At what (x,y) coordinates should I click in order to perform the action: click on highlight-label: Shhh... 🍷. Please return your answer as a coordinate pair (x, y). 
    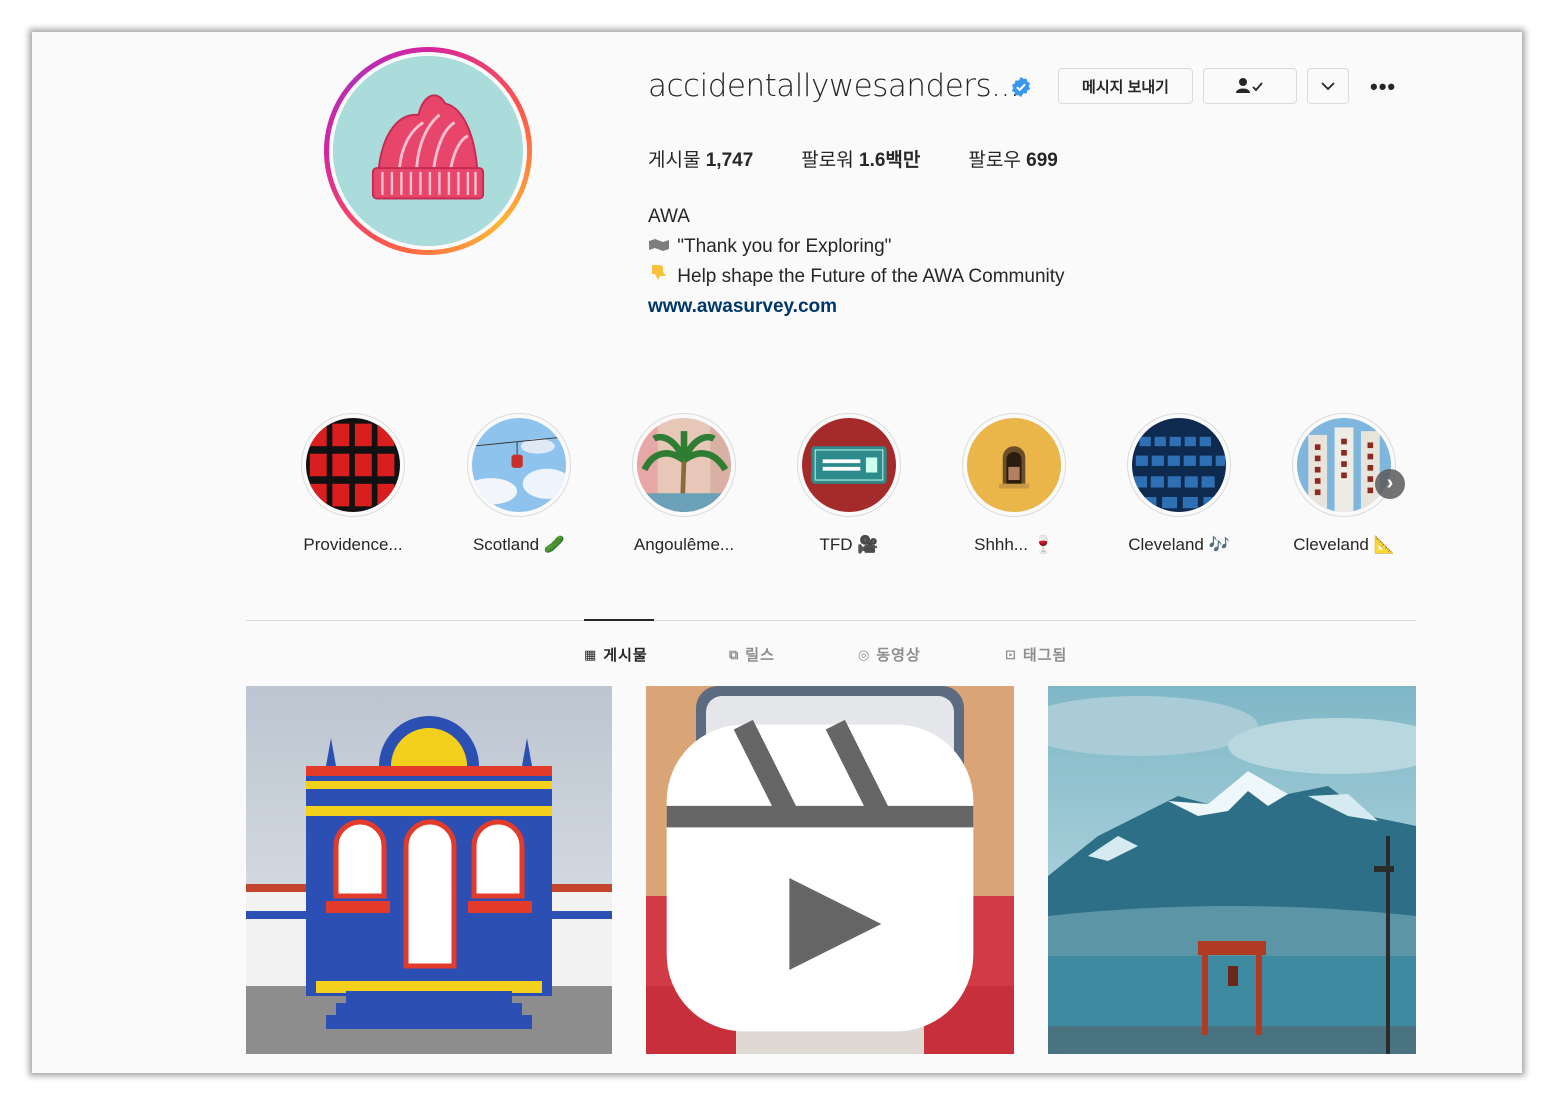
    Looking at the image, I should click on (1014, 544).